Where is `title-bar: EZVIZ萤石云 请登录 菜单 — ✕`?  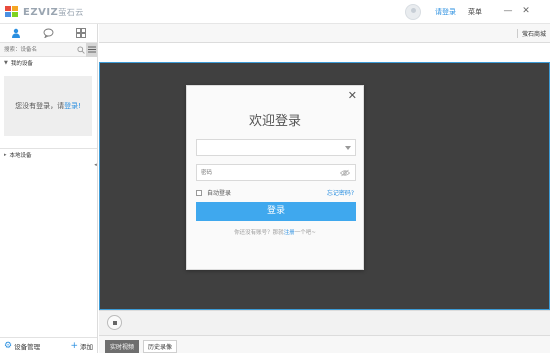 title-bar: EZVIZ萤石云 请登录 菜单 — ✕ is located at coordinates (275, 12).